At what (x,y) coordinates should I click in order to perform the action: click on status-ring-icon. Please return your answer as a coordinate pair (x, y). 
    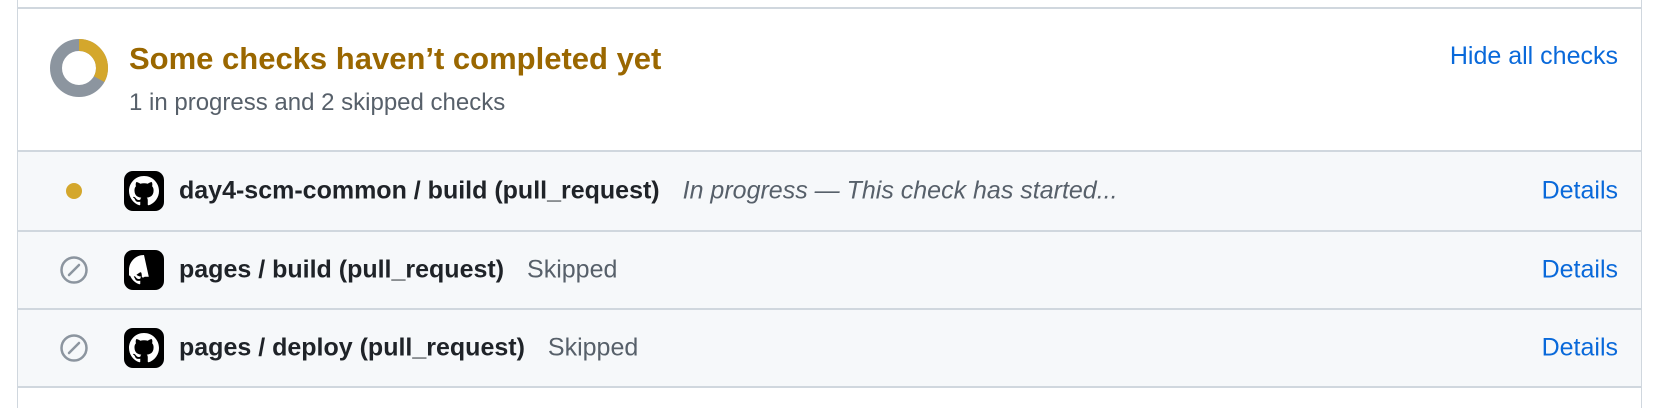
    Looking at the image, I should click on (79, 68).